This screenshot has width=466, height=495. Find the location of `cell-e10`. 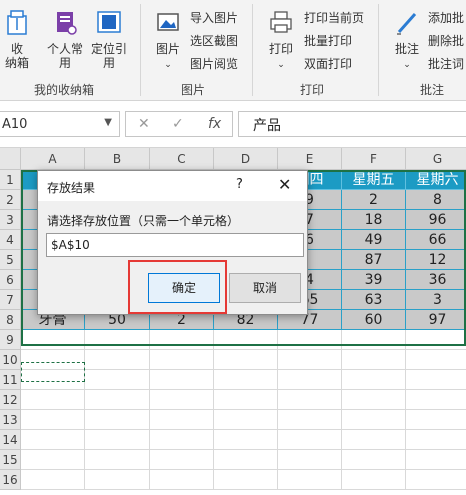

cell-e10 is located at coordinates (310, 360).